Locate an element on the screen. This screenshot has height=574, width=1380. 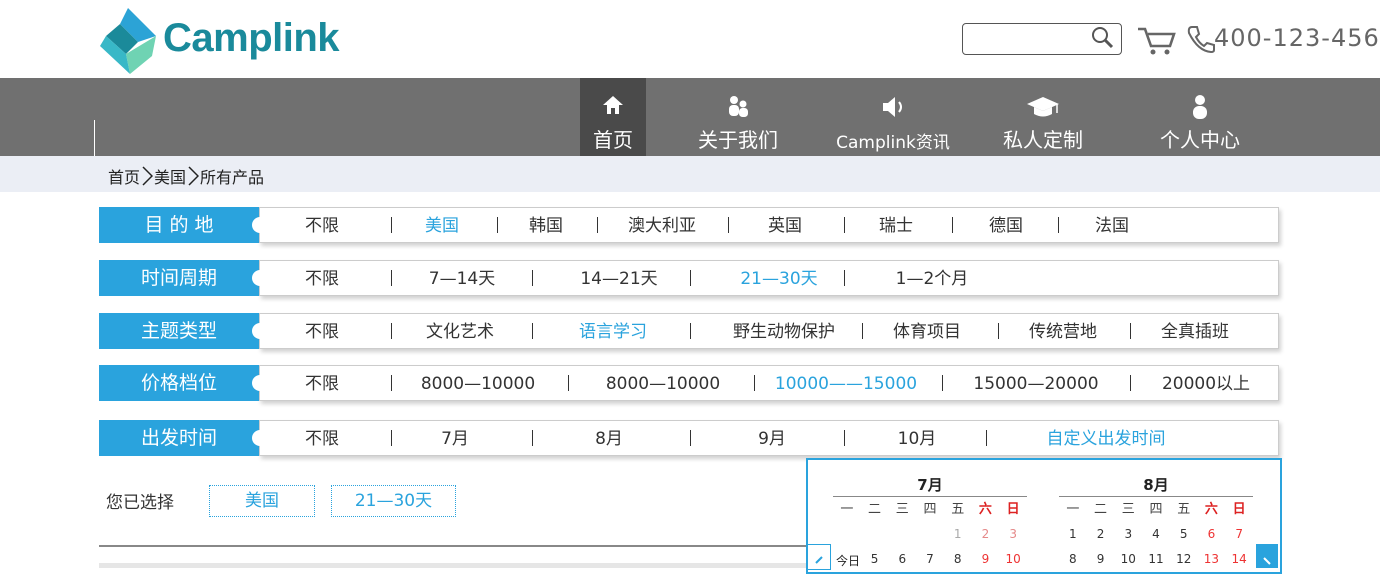
filter-option: 美国 is located at coordinates (442, 225).